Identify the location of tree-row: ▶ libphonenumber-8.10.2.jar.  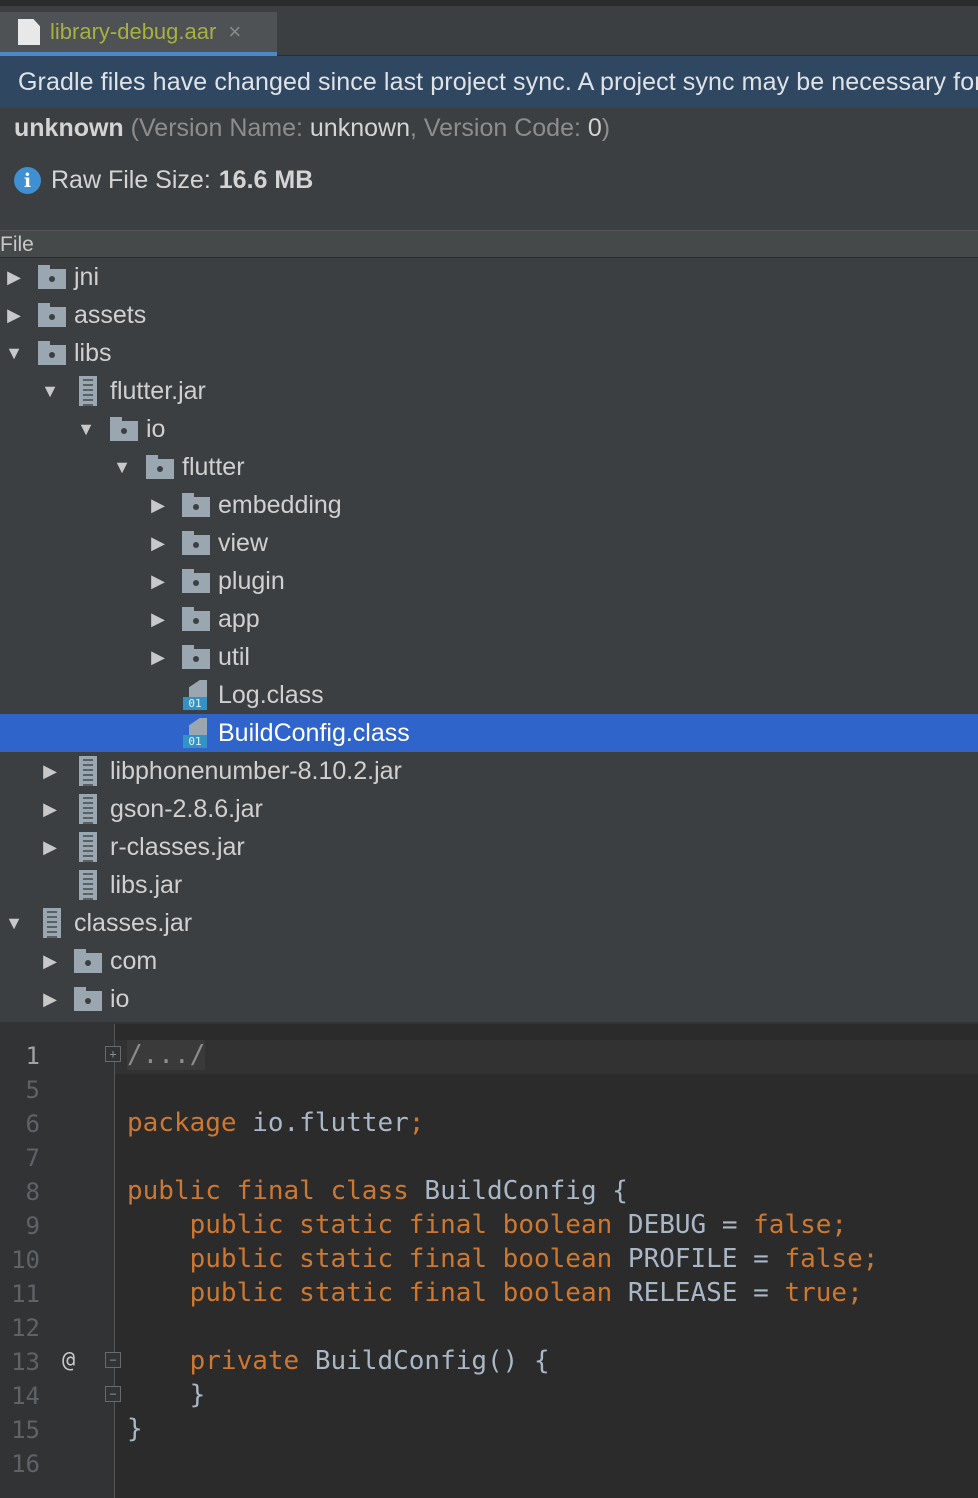
(489, 771).